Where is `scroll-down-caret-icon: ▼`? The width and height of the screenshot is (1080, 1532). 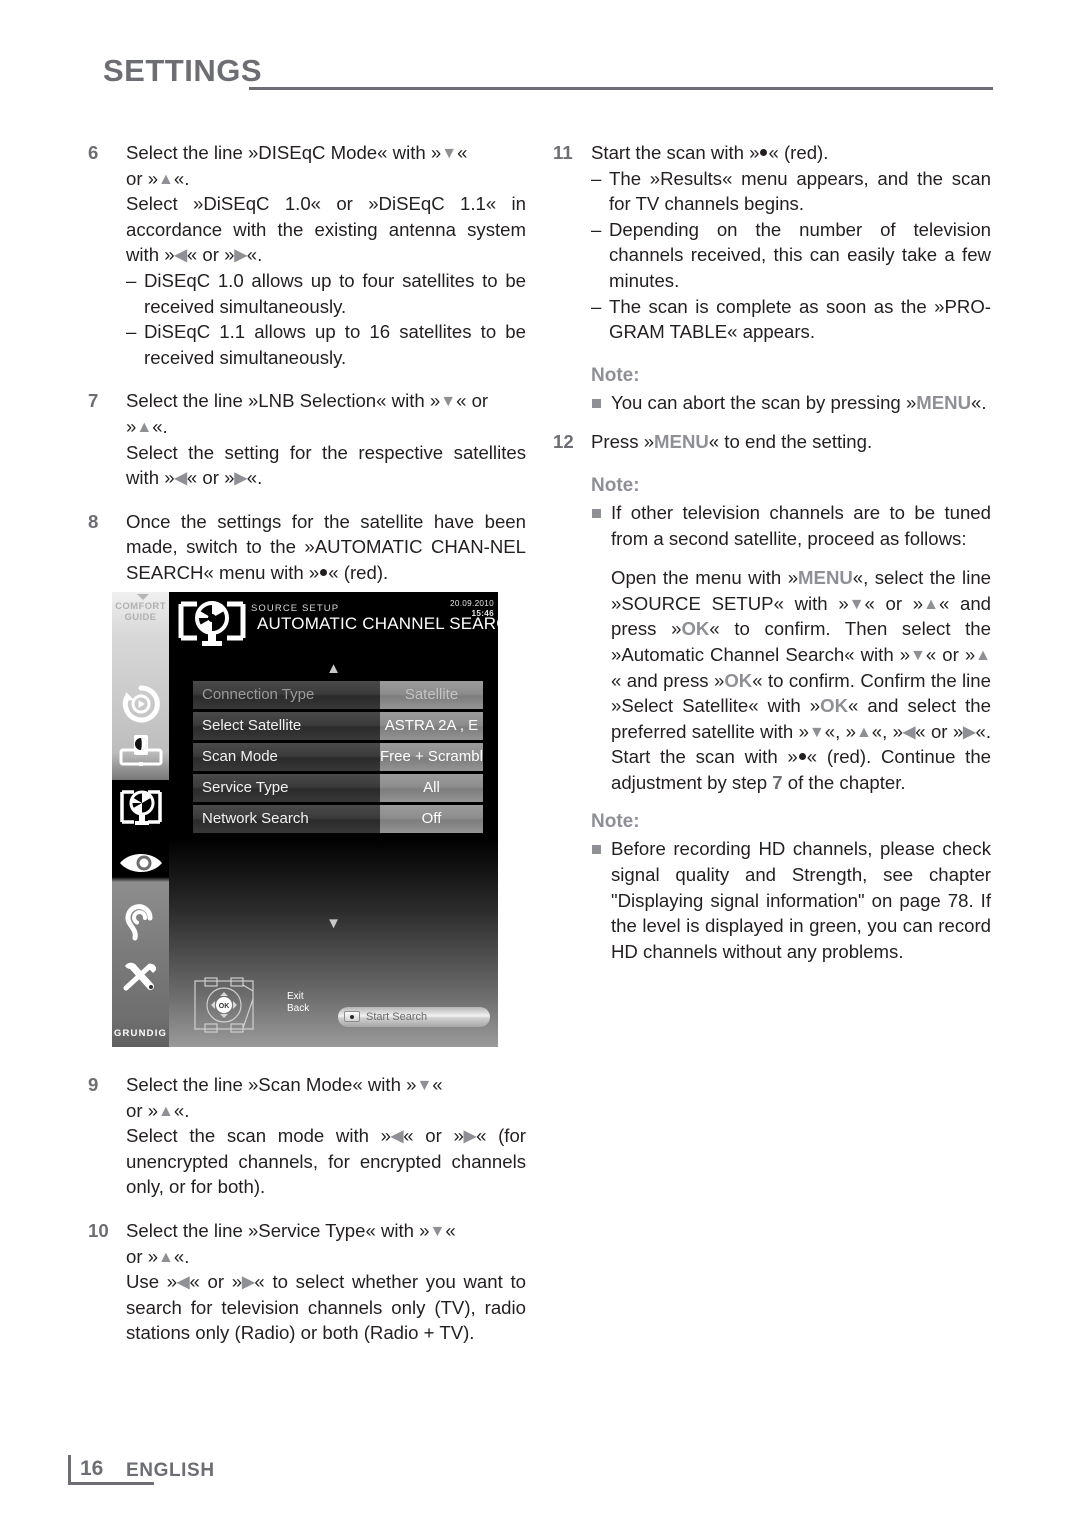 scroll-down-caret-icon: ▼ is located at coordinates (333, 923).